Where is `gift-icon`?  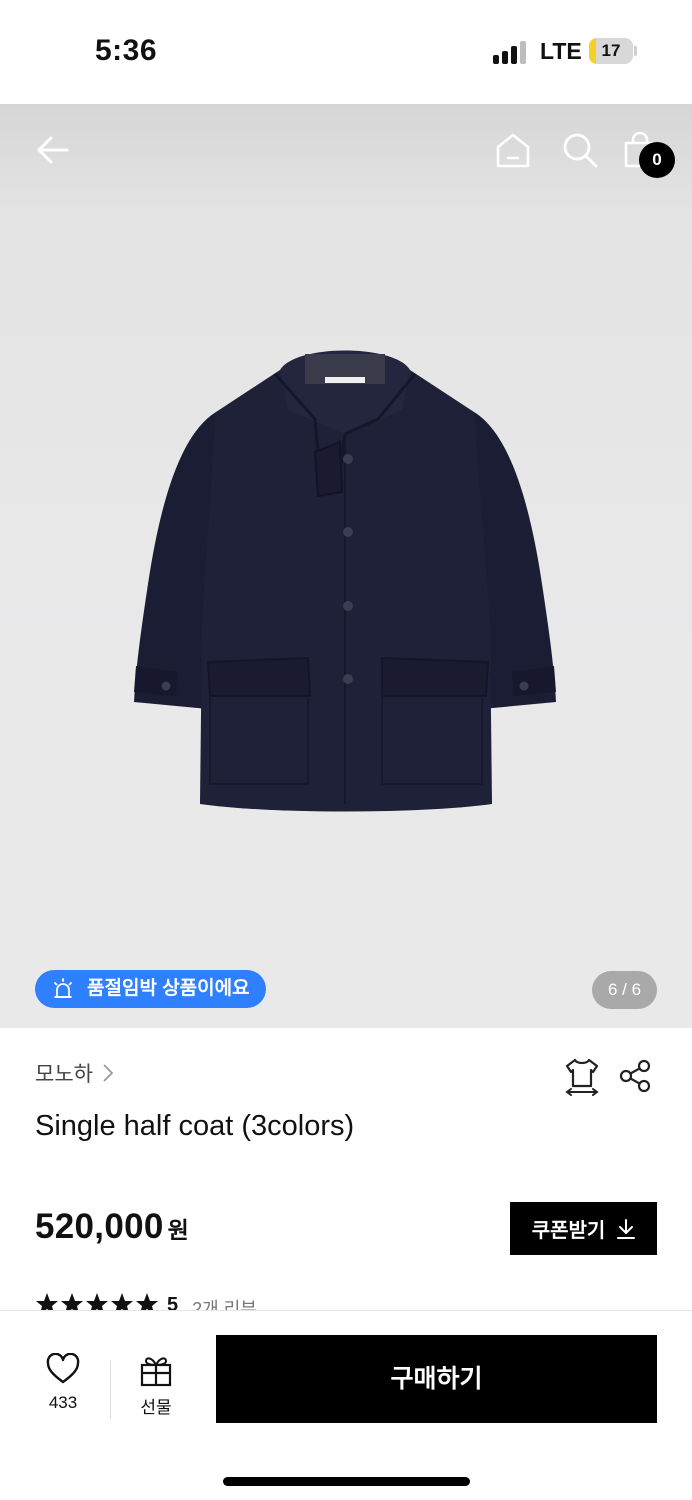 gift-icon is located at coordinates (156, 1372).